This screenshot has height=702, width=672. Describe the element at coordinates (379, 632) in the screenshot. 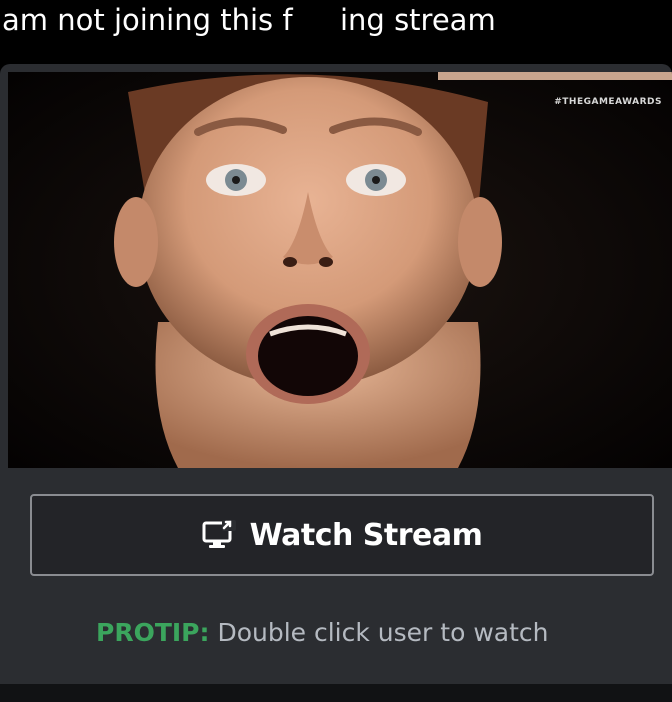

I see `protip-text: Double click user to watch` at that location.